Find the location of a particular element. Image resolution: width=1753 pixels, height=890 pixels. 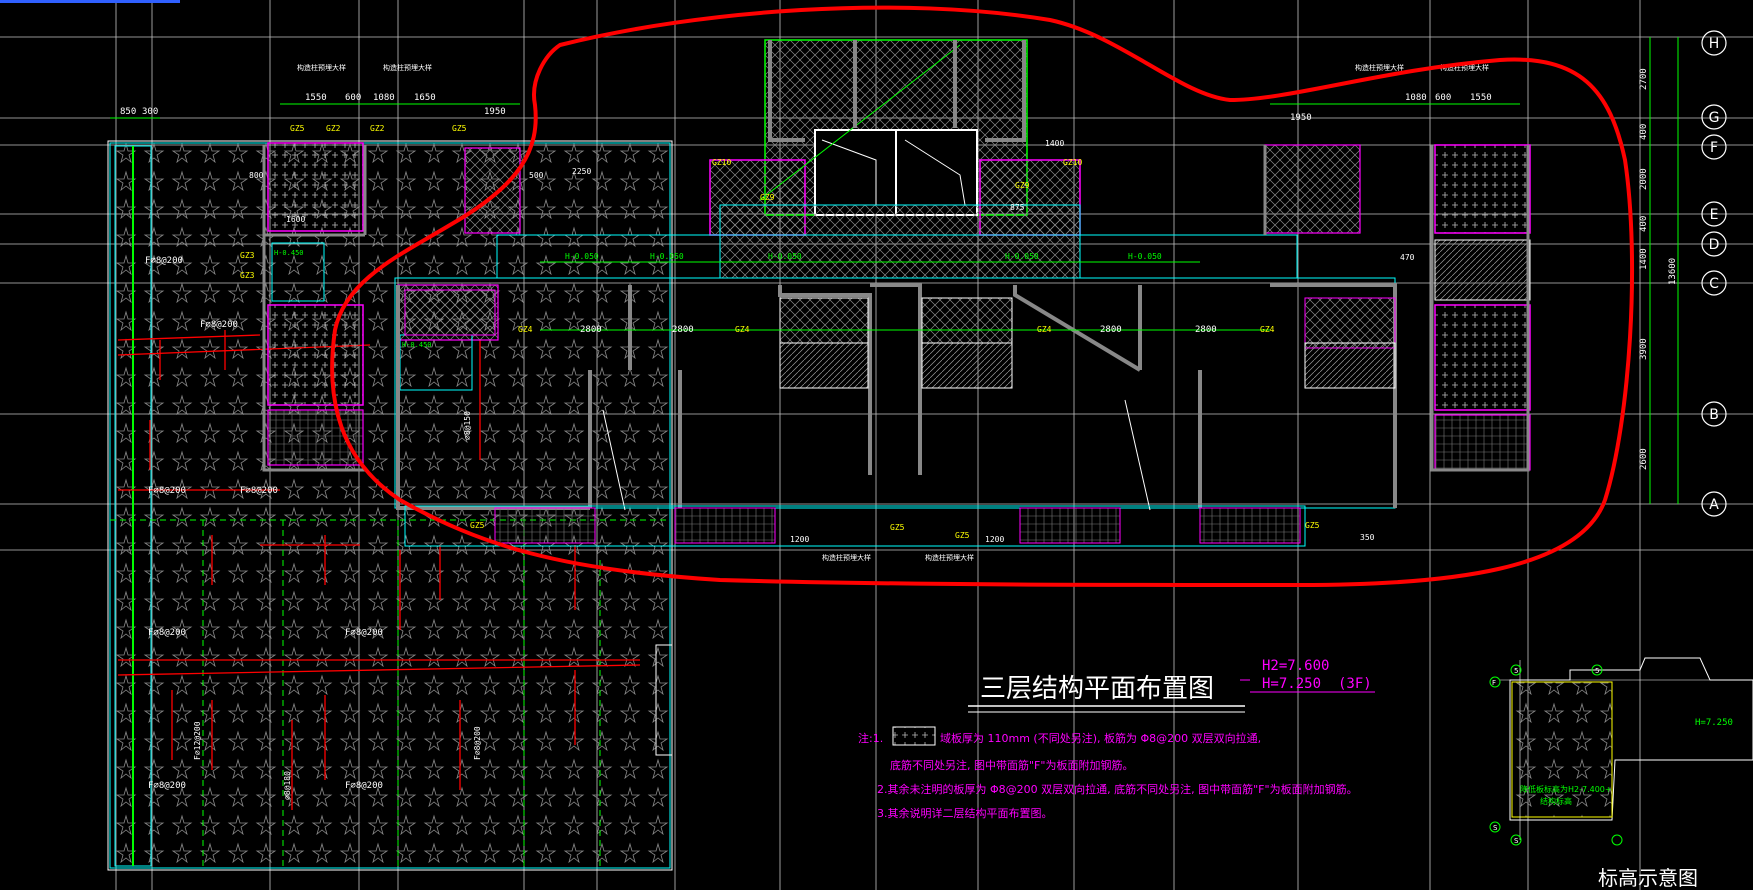

key-mark: F is located at coordinates (1494, 683).